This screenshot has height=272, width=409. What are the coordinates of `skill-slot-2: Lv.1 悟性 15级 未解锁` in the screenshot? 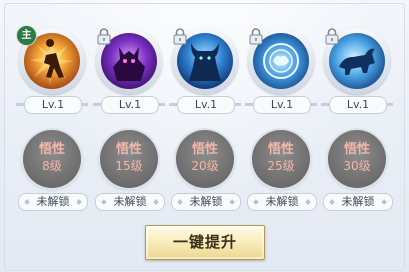 It's located at (129, 110).